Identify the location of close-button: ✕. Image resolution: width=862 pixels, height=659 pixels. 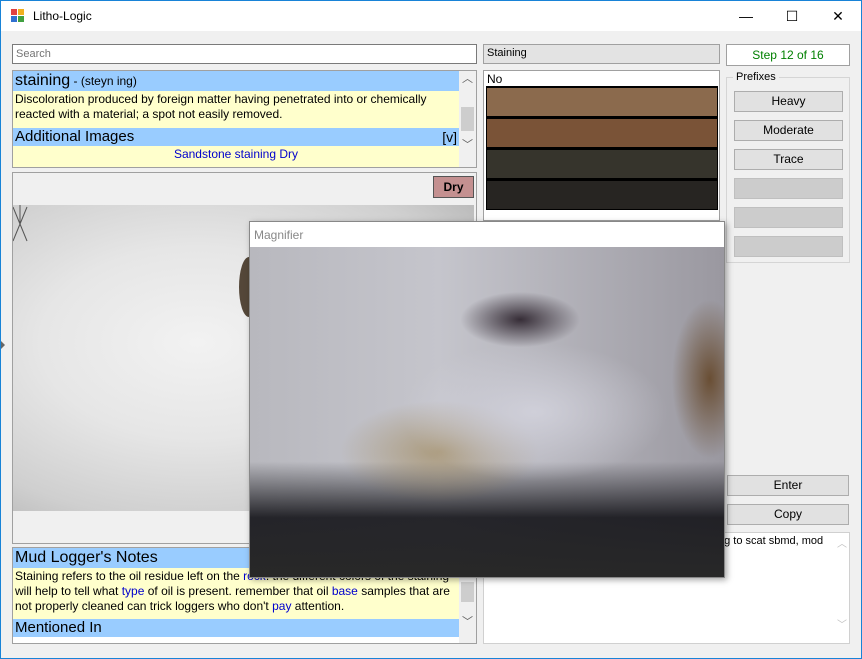
(838, 16).